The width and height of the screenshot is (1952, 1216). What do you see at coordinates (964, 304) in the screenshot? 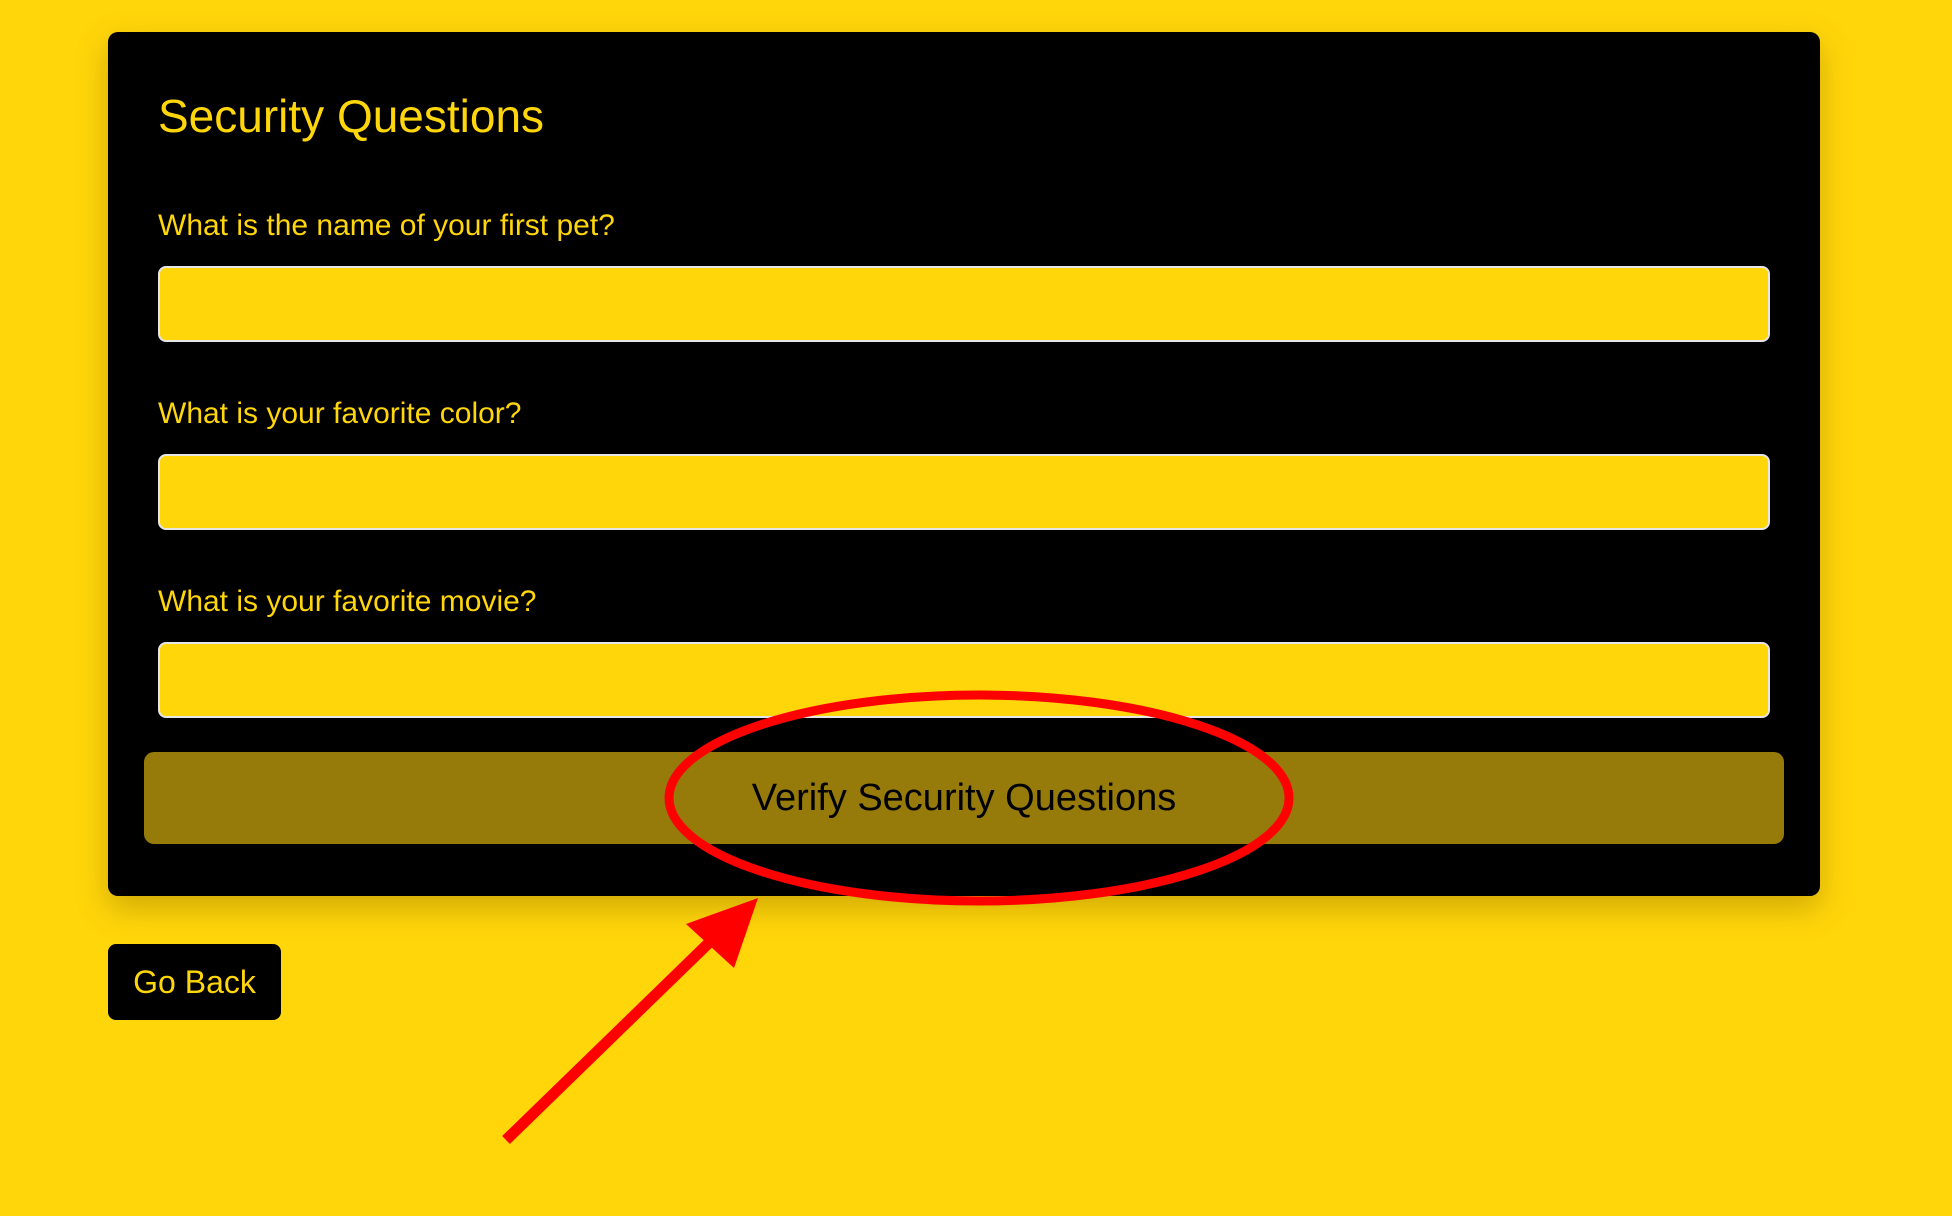
I see `first-pet-answer-input` at bounding box center [964, 304].